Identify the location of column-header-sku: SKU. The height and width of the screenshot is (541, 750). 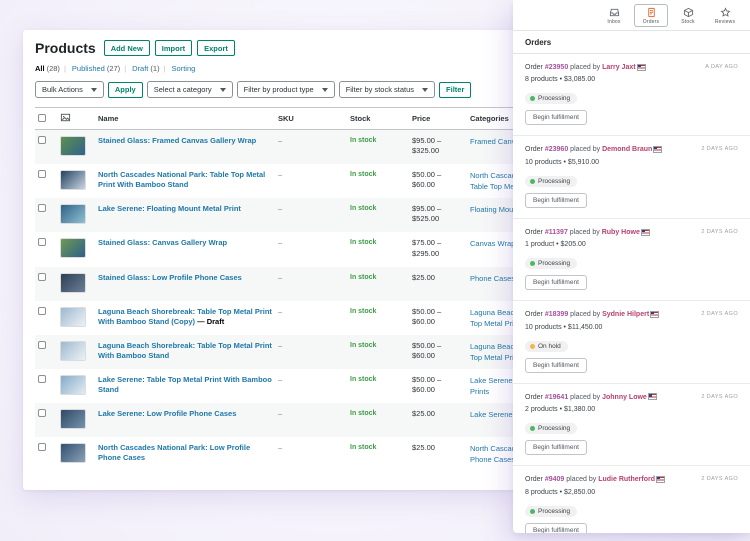
(311, 118).